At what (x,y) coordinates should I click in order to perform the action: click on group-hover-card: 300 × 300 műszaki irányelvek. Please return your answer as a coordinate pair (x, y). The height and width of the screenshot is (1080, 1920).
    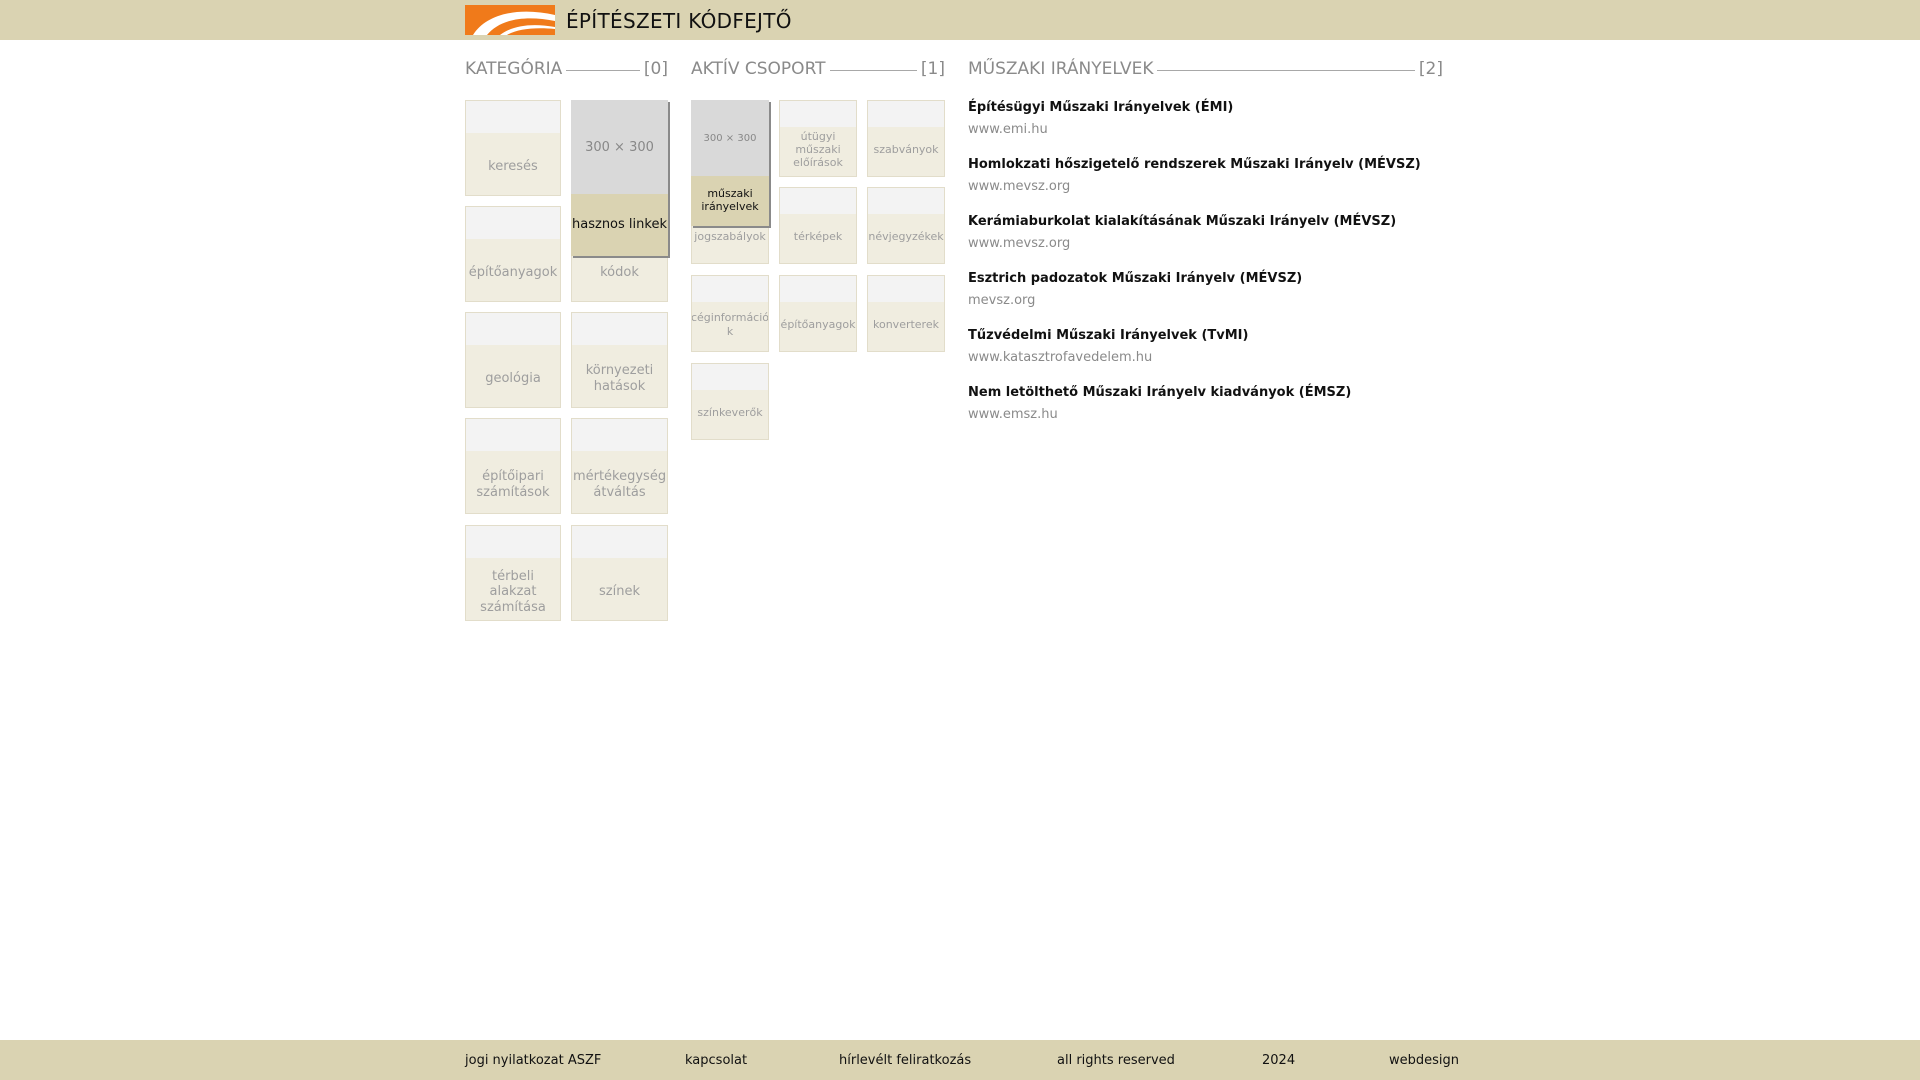
    Looking at the image, I should click on (730, 163).